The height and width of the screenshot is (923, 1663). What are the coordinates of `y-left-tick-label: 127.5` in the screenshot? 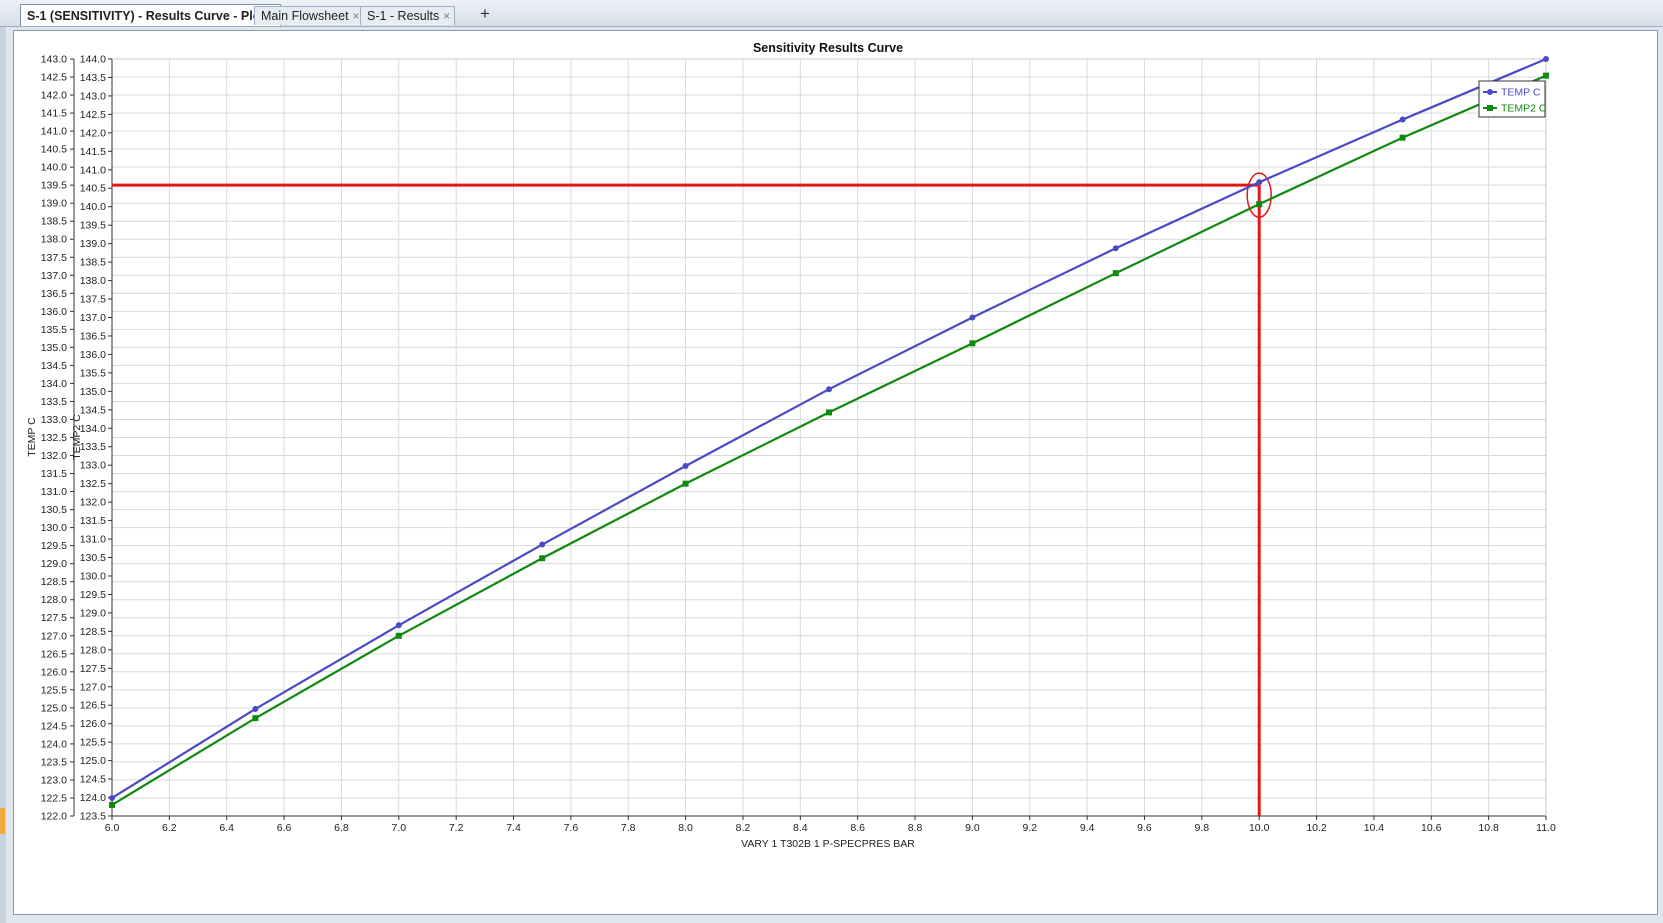 It's located at (54, 618).